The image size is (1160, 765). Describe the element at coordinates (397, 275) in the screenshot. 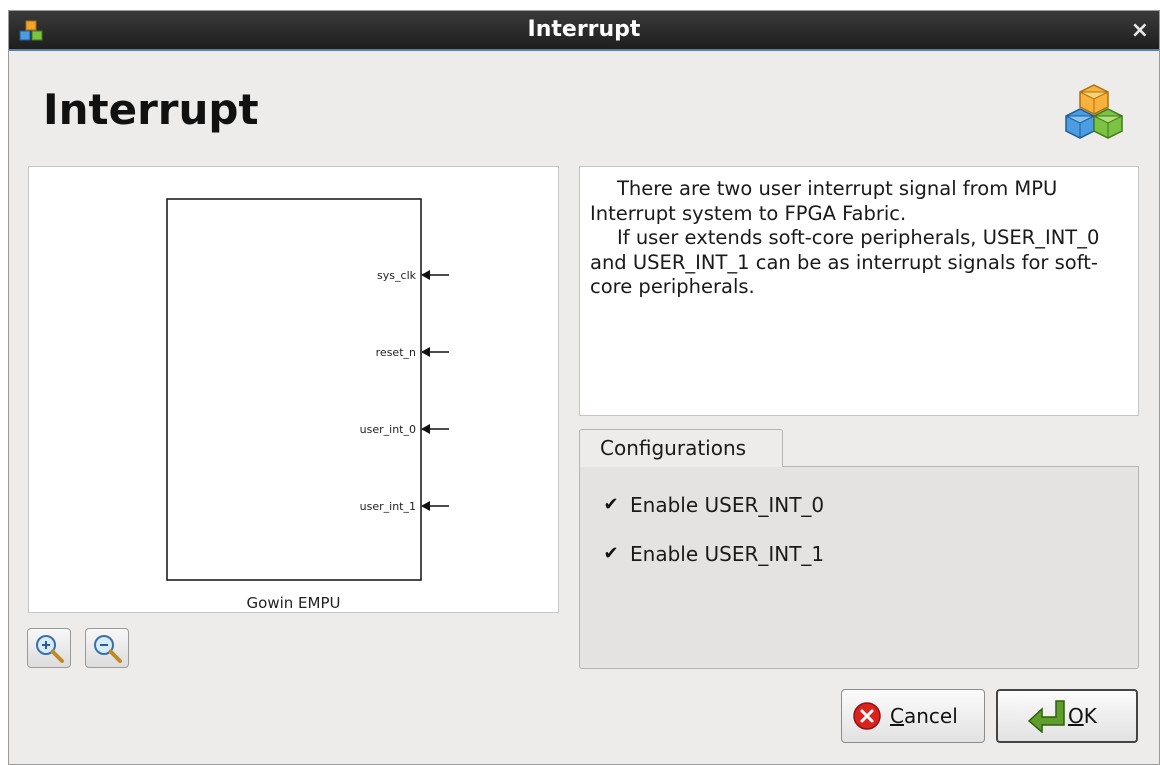

I see `port-label: sys_clk` at that location.